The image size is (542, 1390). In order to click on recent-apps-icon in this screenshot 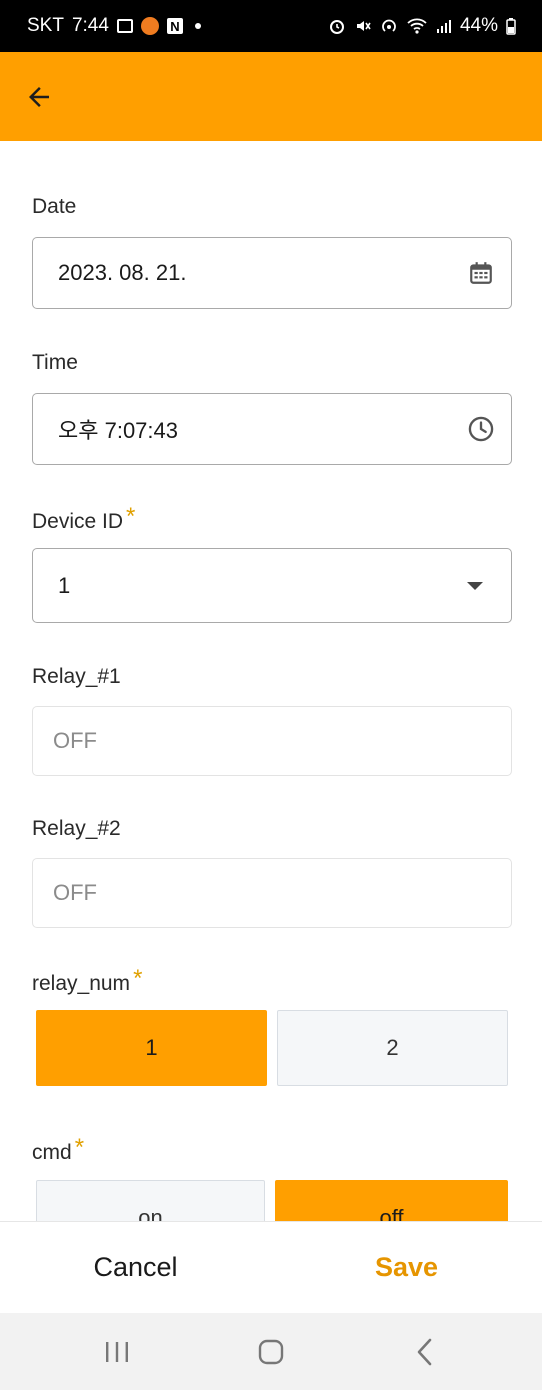, I will do `click(117, 1351)`.